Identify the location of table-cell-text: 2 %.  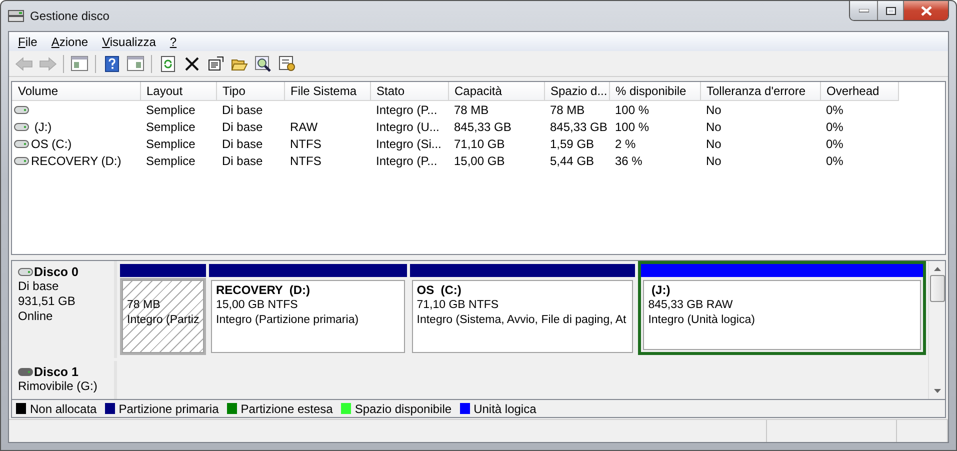
(625, 144).